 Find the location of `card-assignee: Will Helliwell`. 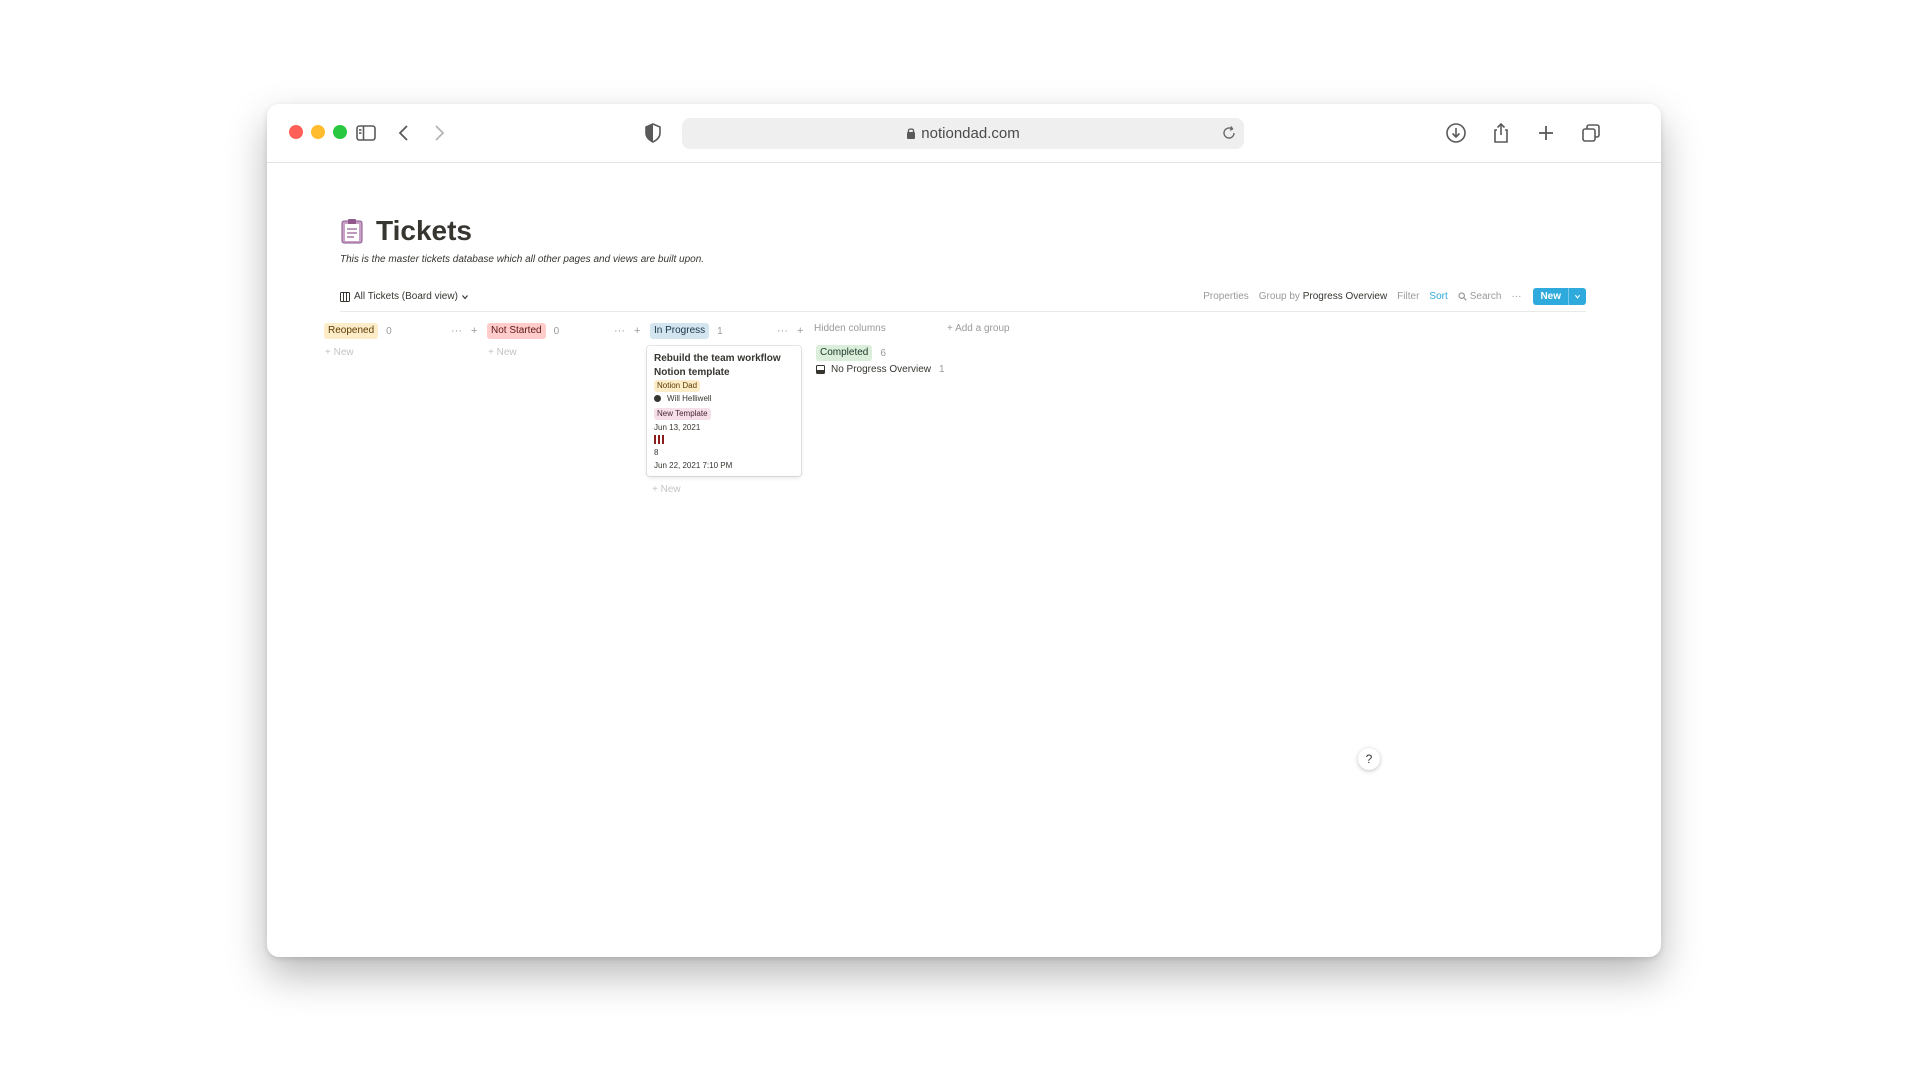

card-assignee: Will Helliwell is located at coordinates (682, 398).